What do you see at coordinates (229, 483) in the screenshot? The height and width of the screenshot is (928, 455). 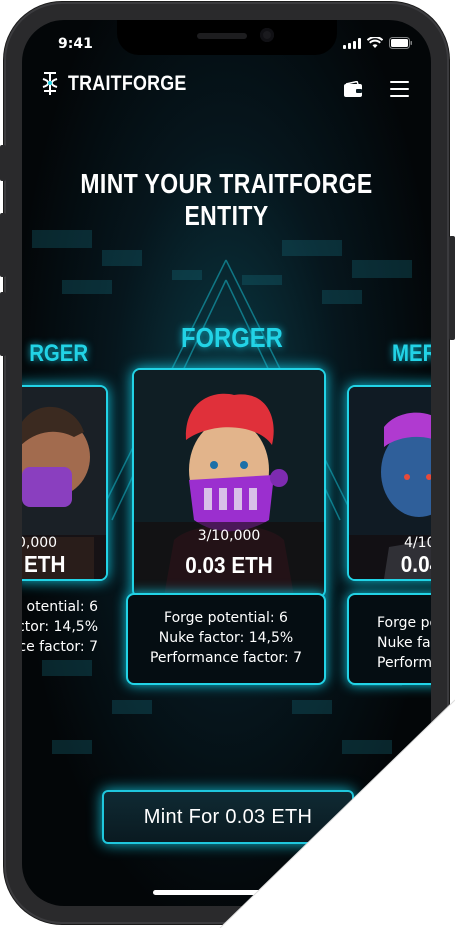 I see `entity-card-center: 3/10,000 0.03 ETH` at bounding box center [229, 483].